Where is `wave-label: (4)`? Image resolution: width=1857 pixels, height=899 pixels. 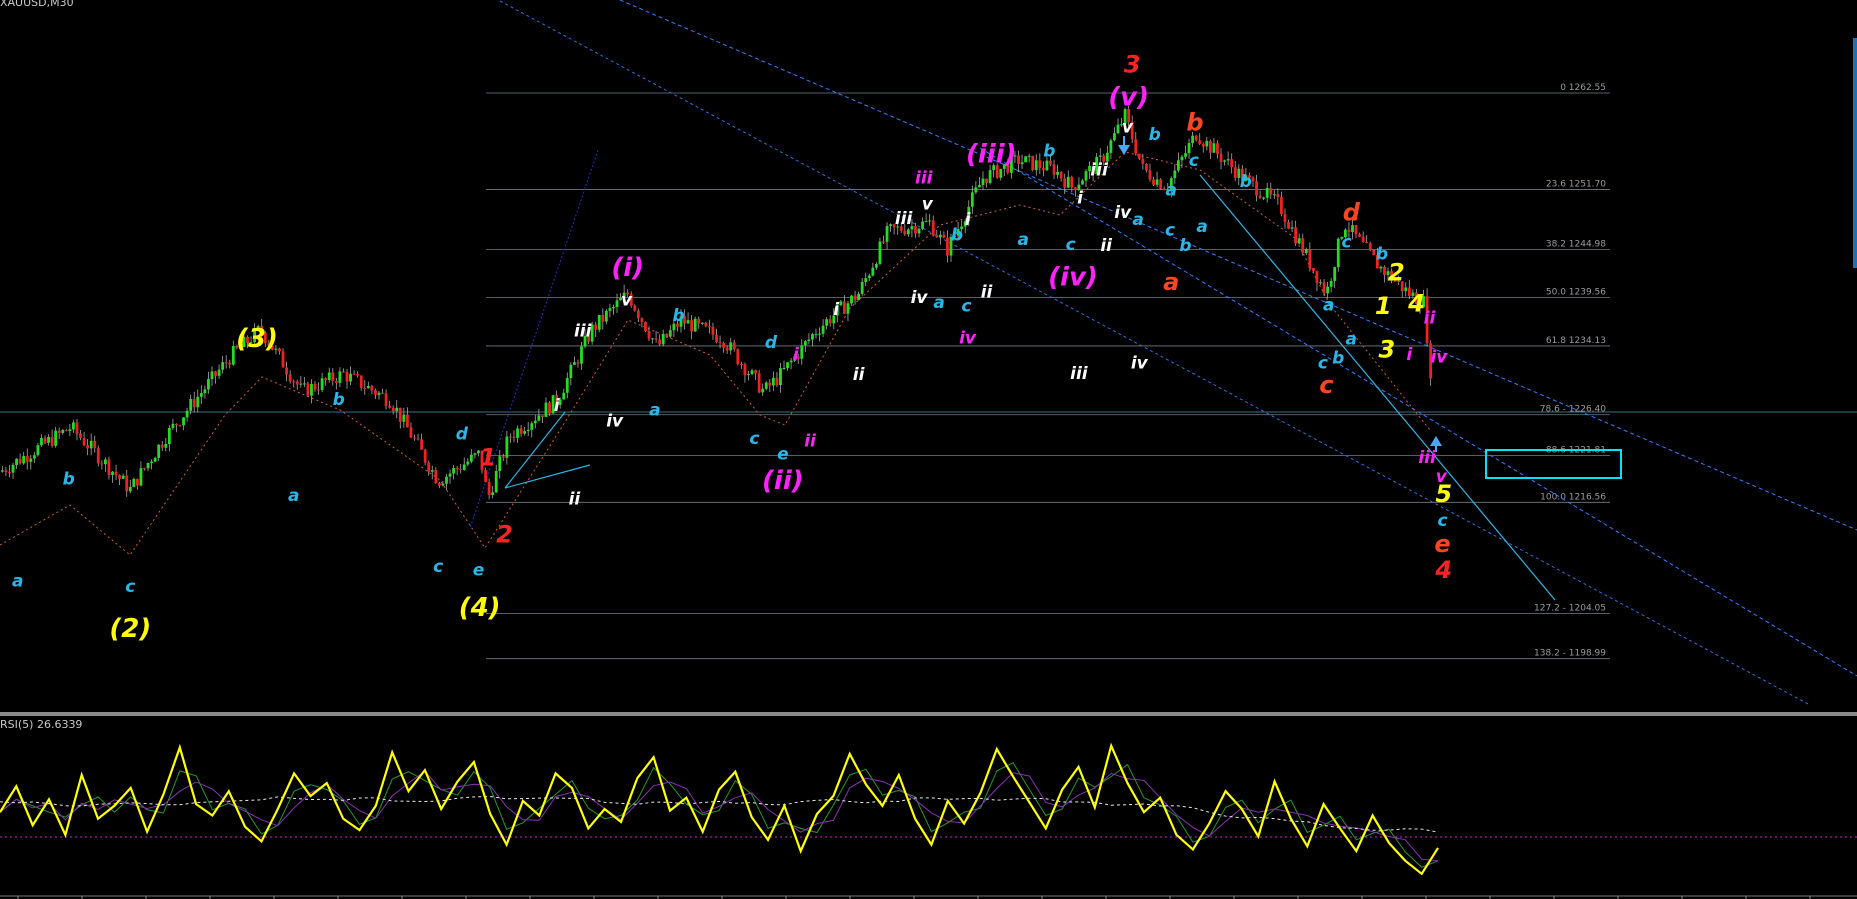 wave-label: (4) is located at coordinates (480, 608).